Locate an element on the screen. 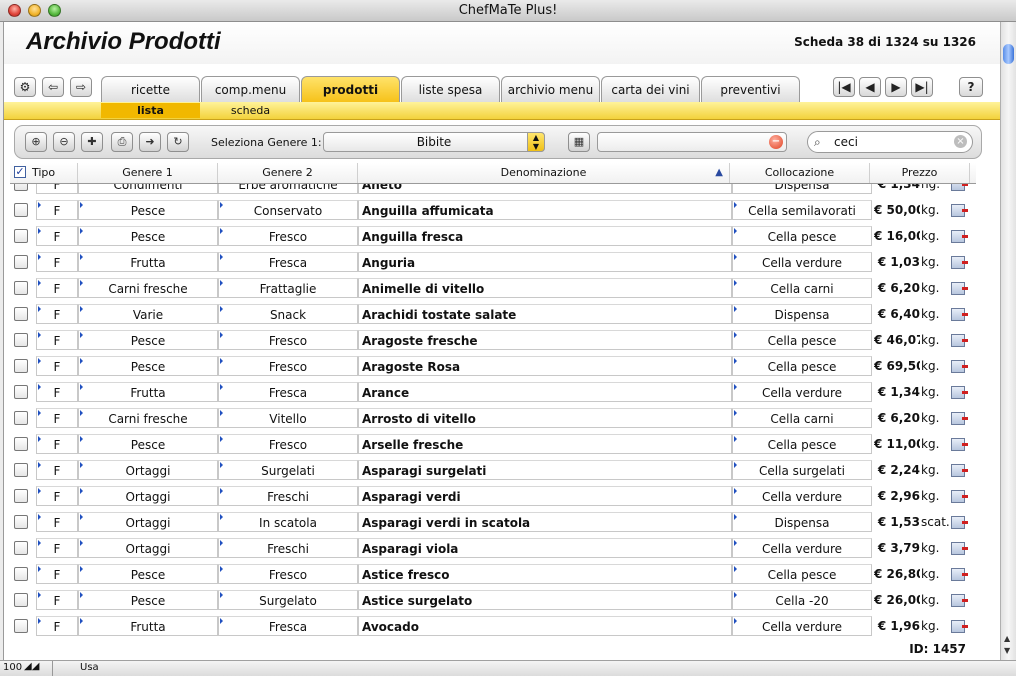 Image resolution: width=1016 pixels, height=676 pixels. column-genere-2: Genere 2 is located at coordinates (288, 173).